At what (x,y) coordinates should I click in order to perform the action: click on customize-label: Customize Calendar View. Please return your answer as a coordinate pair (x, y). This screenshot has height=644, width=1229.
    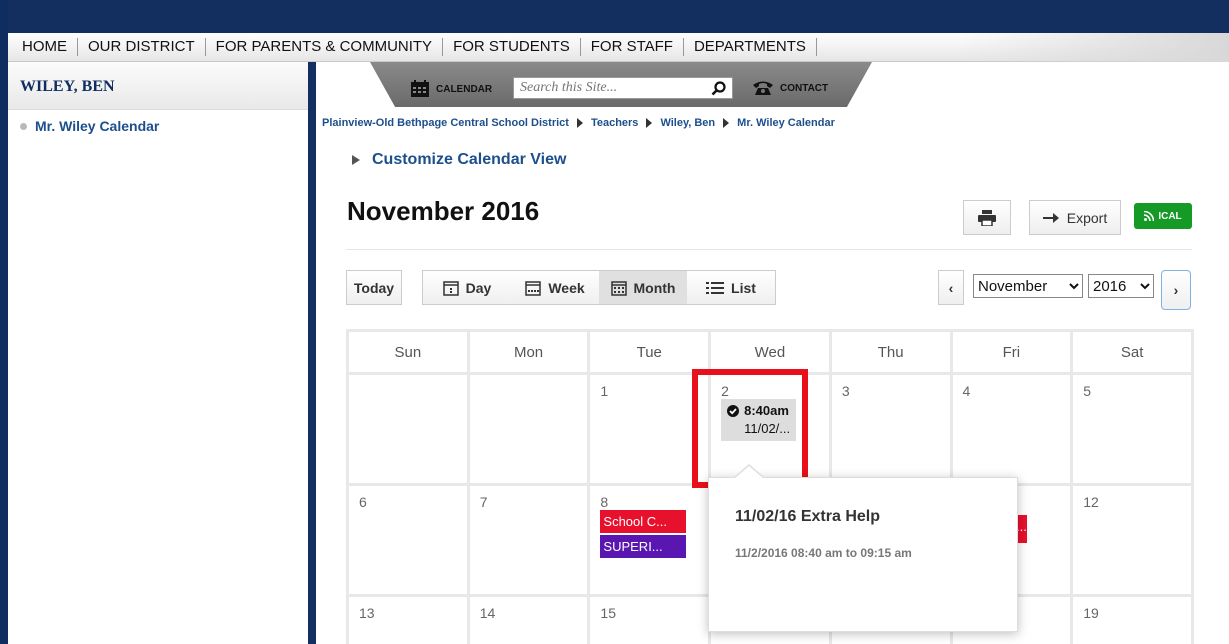
    Looking at the image, I should click on (469, 159).